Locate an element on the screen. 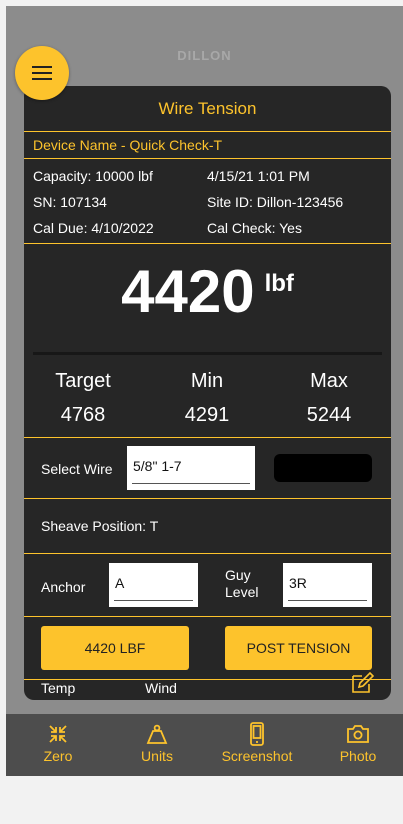  guy-level-input: 3R is located at coordinates (327, 585).